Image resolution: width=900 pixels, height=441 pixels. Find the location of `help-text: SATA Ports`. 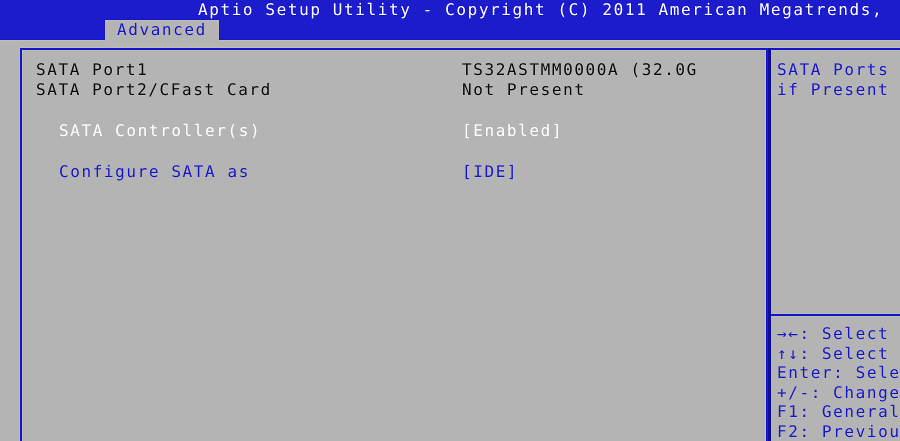

help-text: SATA Ports is located at coordinates (833, 70).